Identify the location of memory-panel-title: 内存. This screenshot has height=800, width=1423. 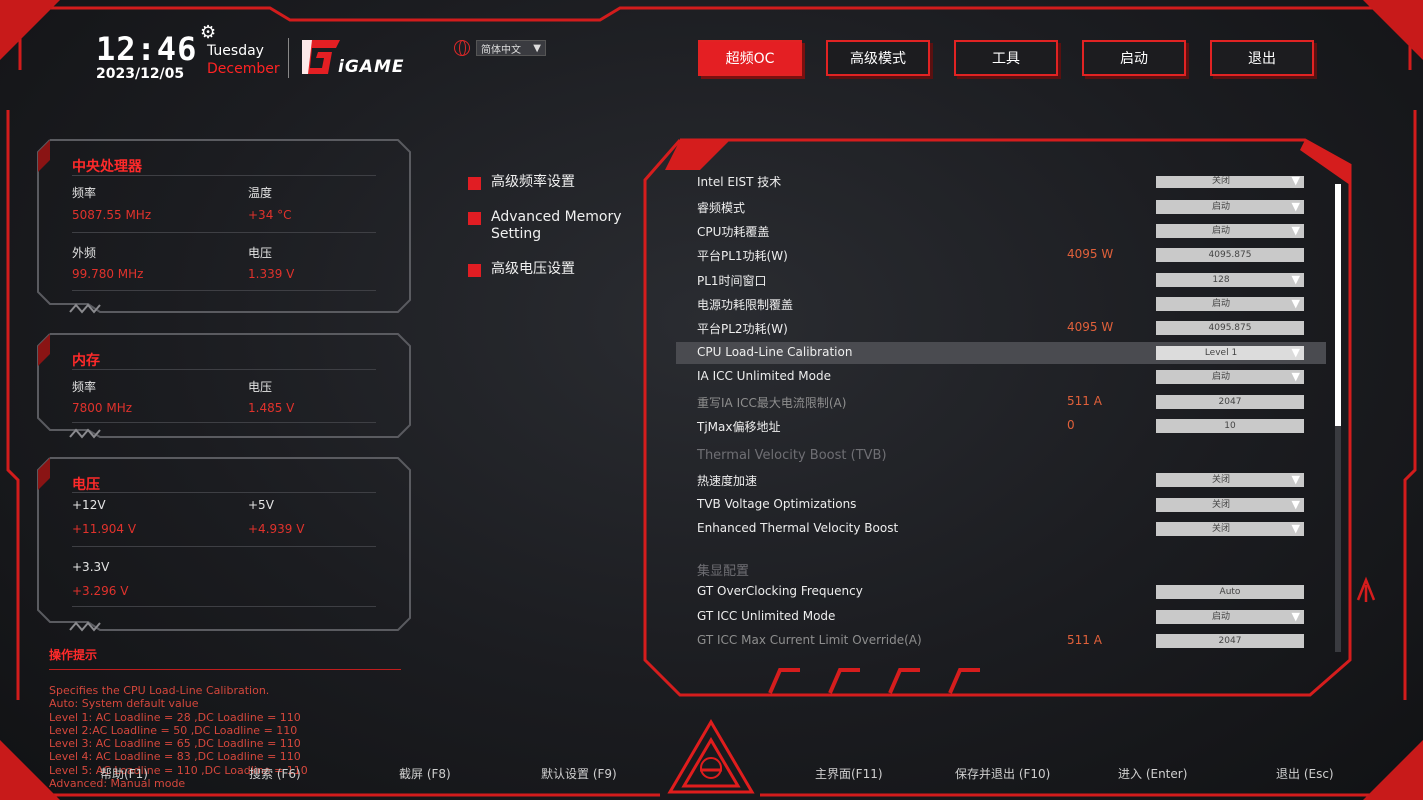
(86, 361).